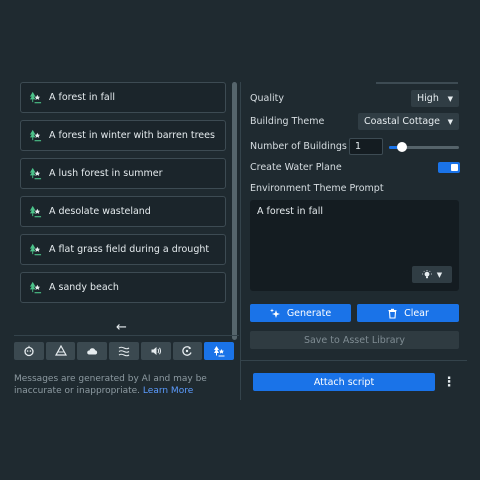 The height and width of the screenshot is (480, 480). I want to click on building-theme-label: Building Theme, so click(287, 121).